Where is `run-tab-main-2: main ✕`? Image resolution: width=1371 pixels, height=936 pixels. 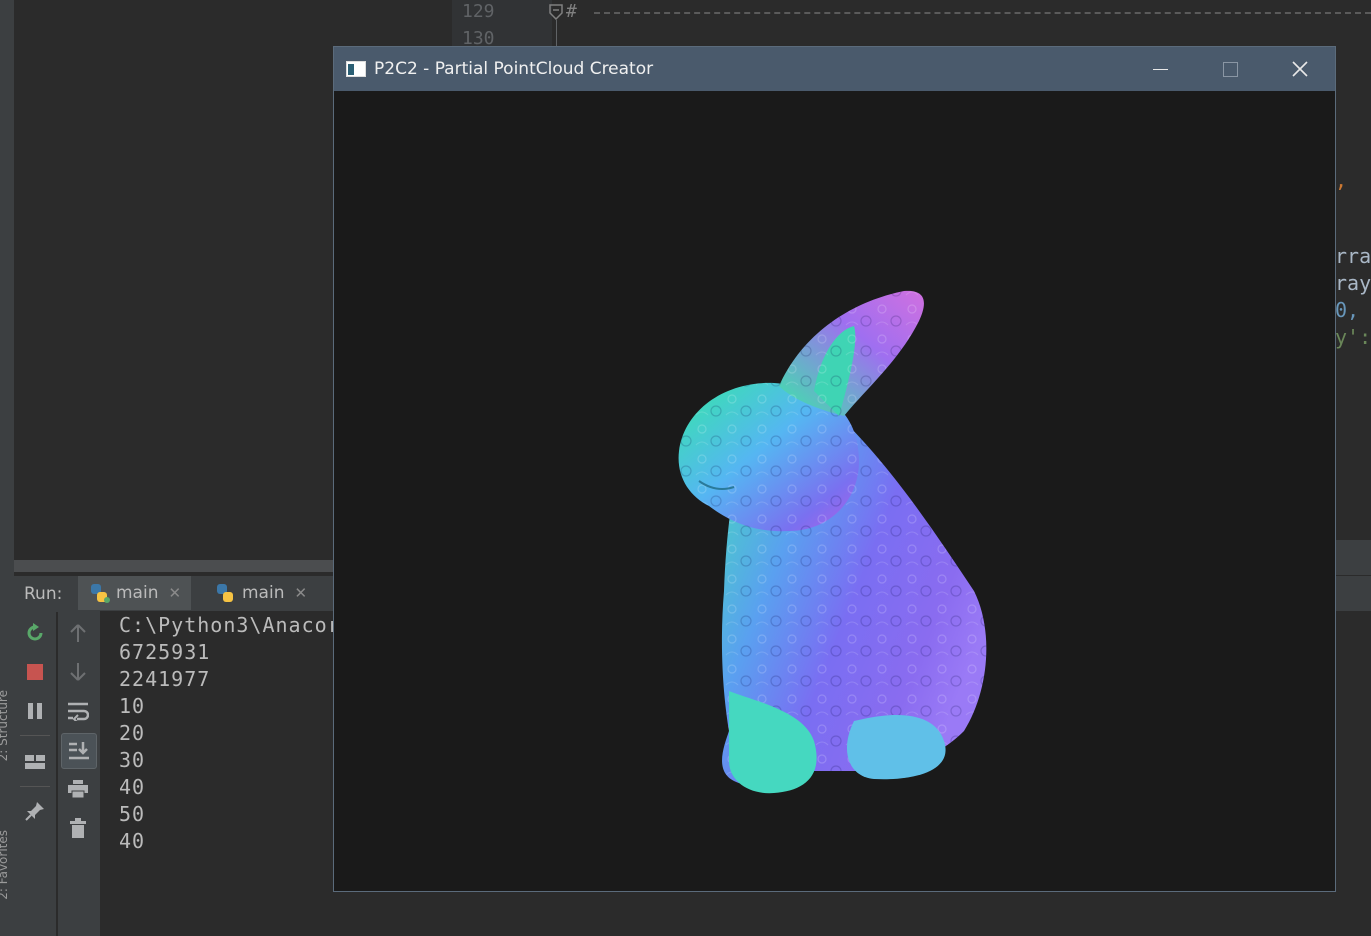 run-tab-main-2: main ✕ is located at coordinates (260, 593).